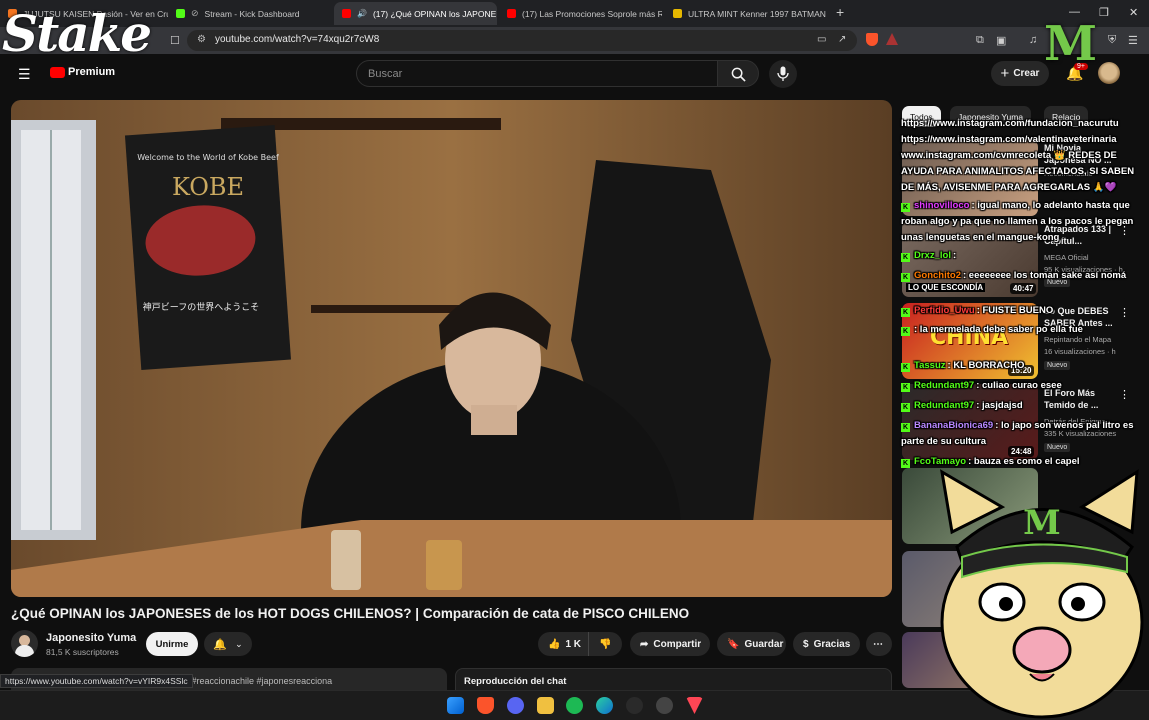 Image resolution: width=1149 pixels, height=720 pixels. Describe the element at coordinates (644, 644) in the screenshot. I see `share-icon: ➦` at that location.